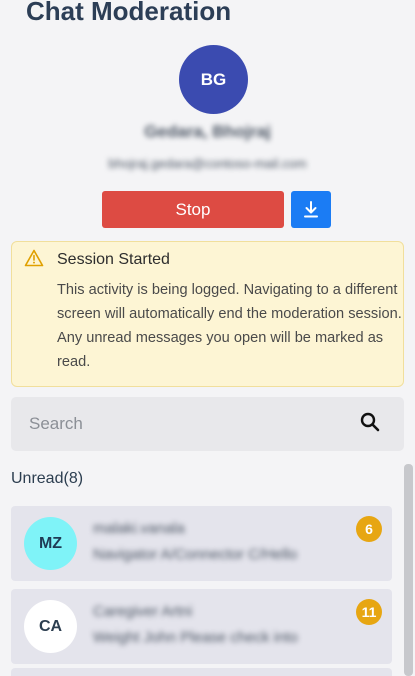 The width and height of the screenshot is (415, 676). I want to click on moderator-email-text: bhojraj.gedara@contoso-mail.com, so click(207, 163).